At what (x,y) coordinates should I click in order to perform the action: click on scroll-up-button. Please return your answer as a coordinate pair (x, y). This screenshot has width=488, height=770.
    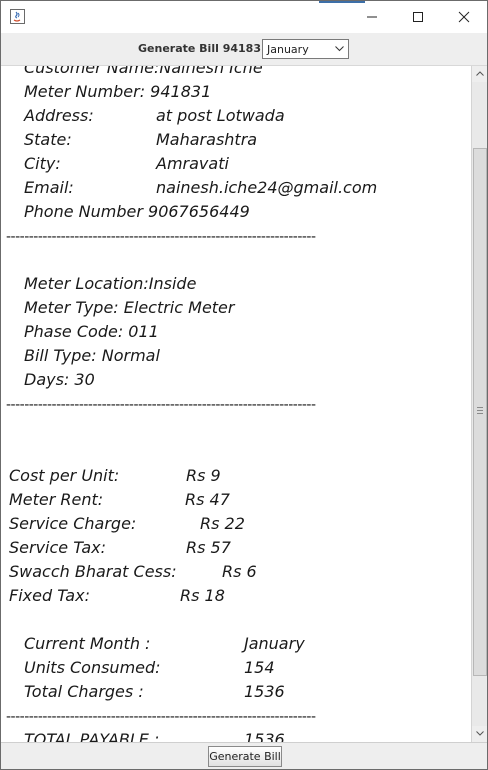
    Looking at the image, I should click on (479, 74).